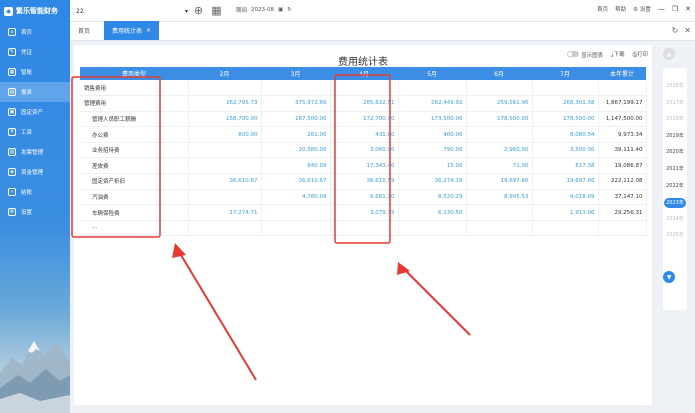 This screenshot has width=695, height=413. Describe the element at coordinates (499, 150) in the screenshot. I see `month-value-cell: 2,960.00` at that location.